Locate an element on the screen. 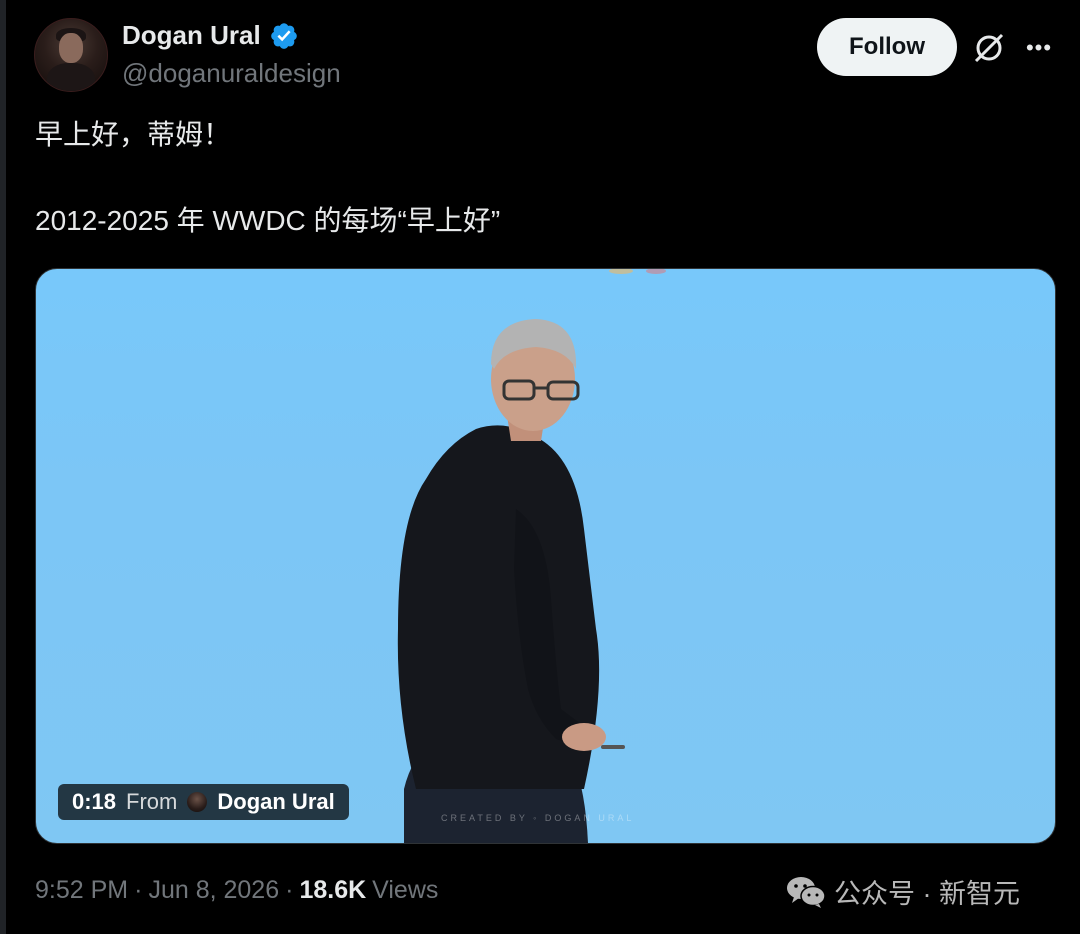  tweet-date: Jun 8, 2026 is located at coordinates (213, 890).